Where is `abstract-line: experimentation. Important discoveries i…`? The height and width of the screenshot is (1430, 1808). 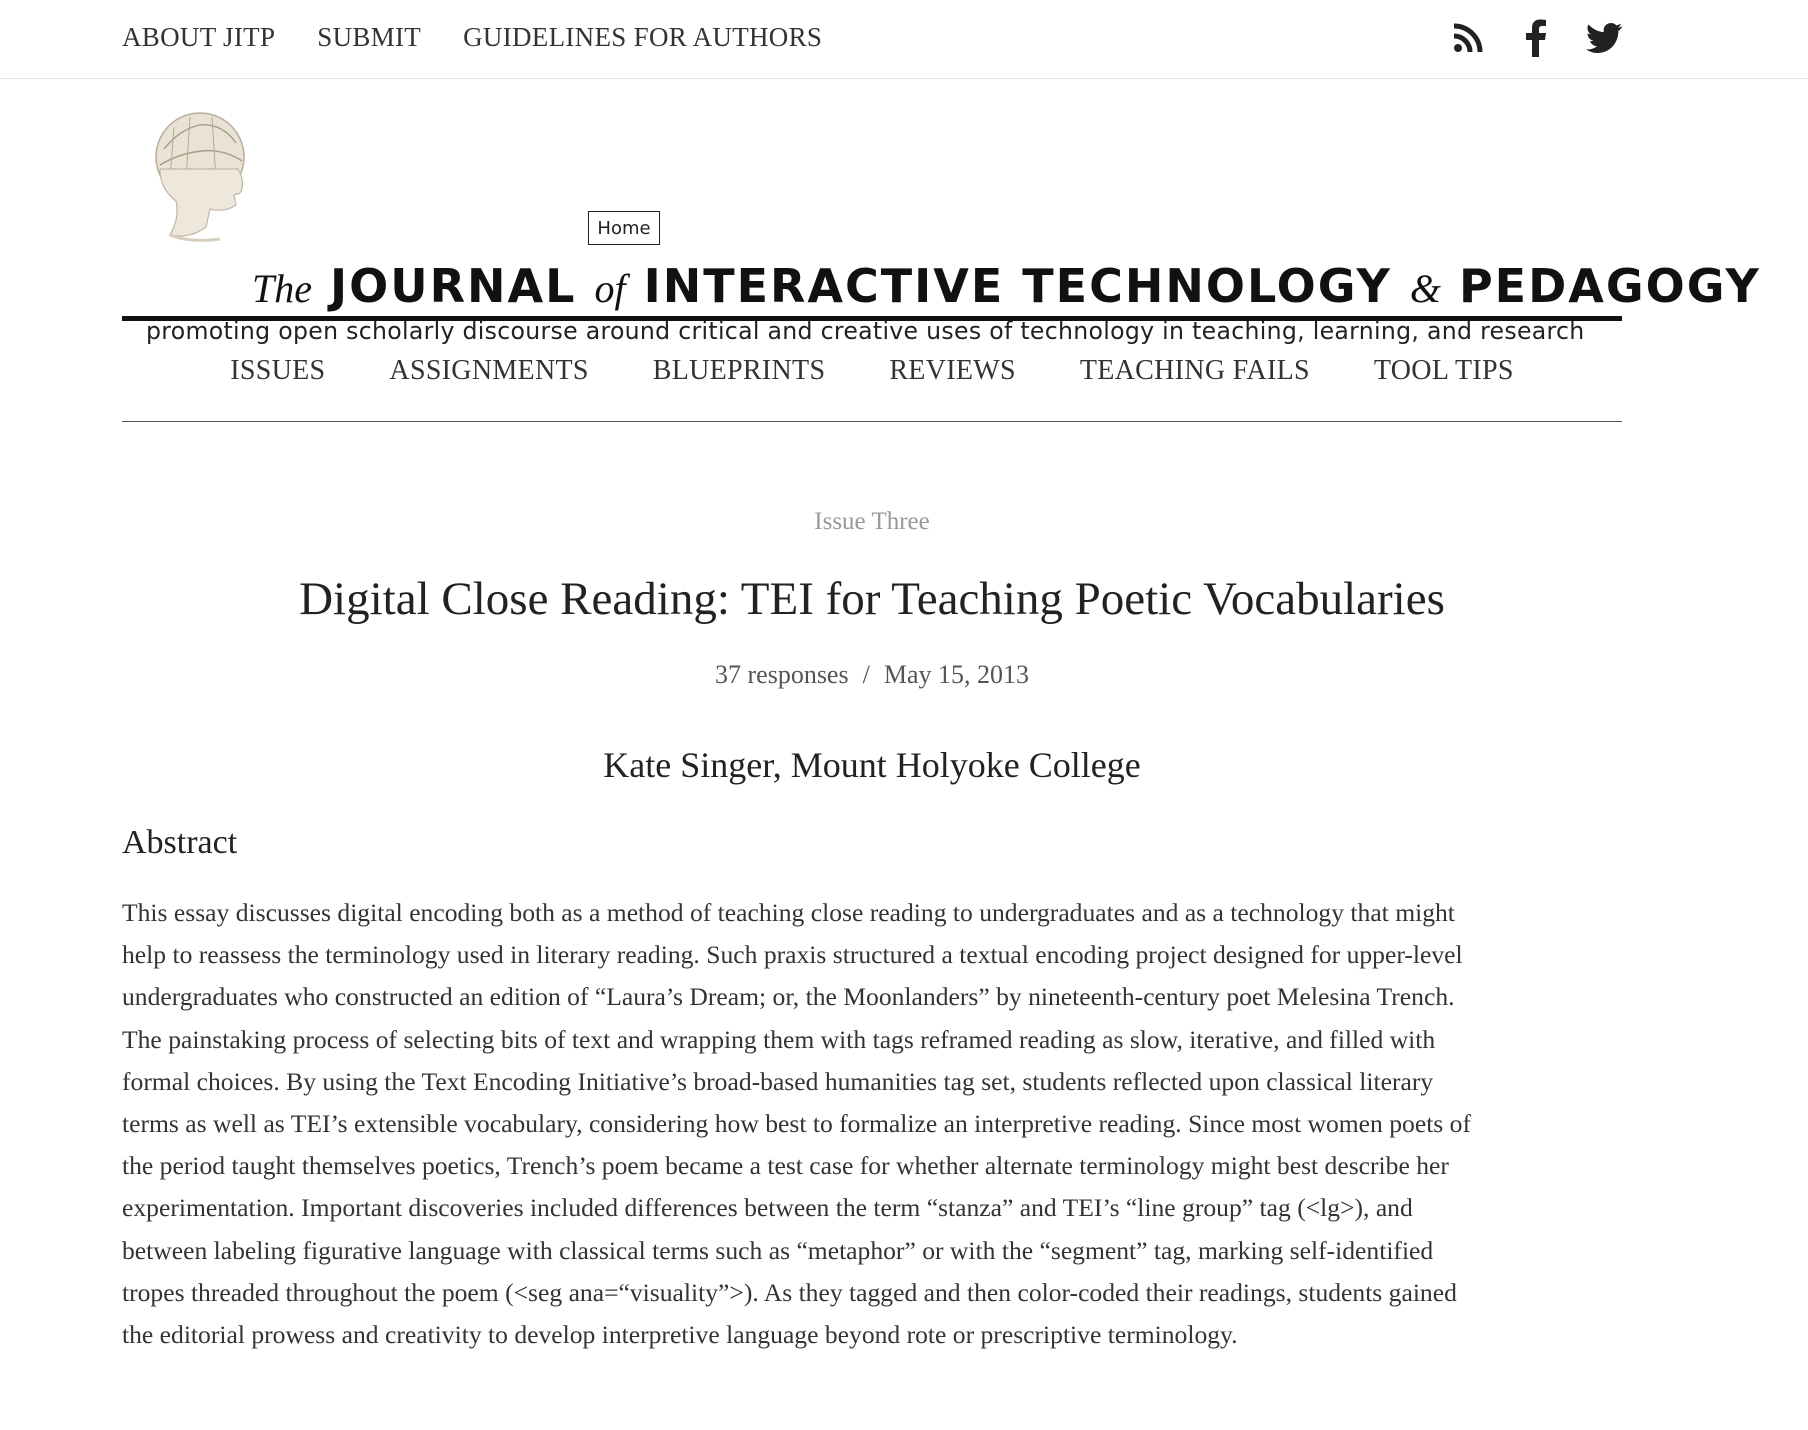
abstract-line: experimentation. Important discoveries i… is located at coordinates (767, 1208).